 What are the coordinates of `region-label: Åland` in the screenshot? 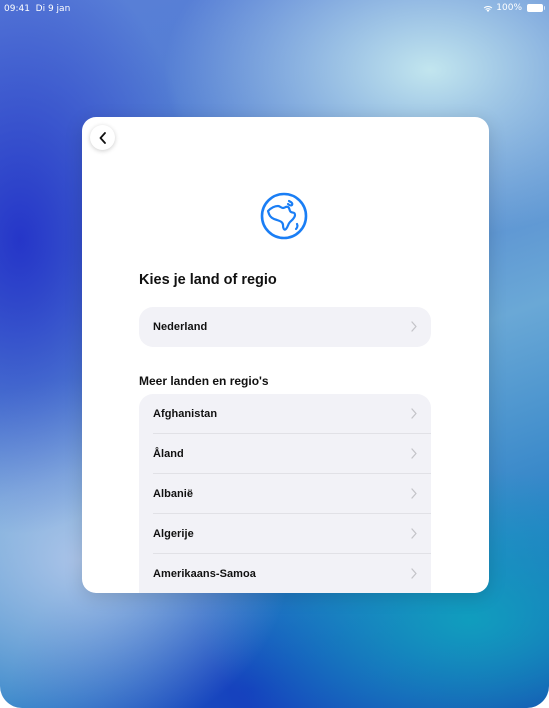 It's located at (168, 454).